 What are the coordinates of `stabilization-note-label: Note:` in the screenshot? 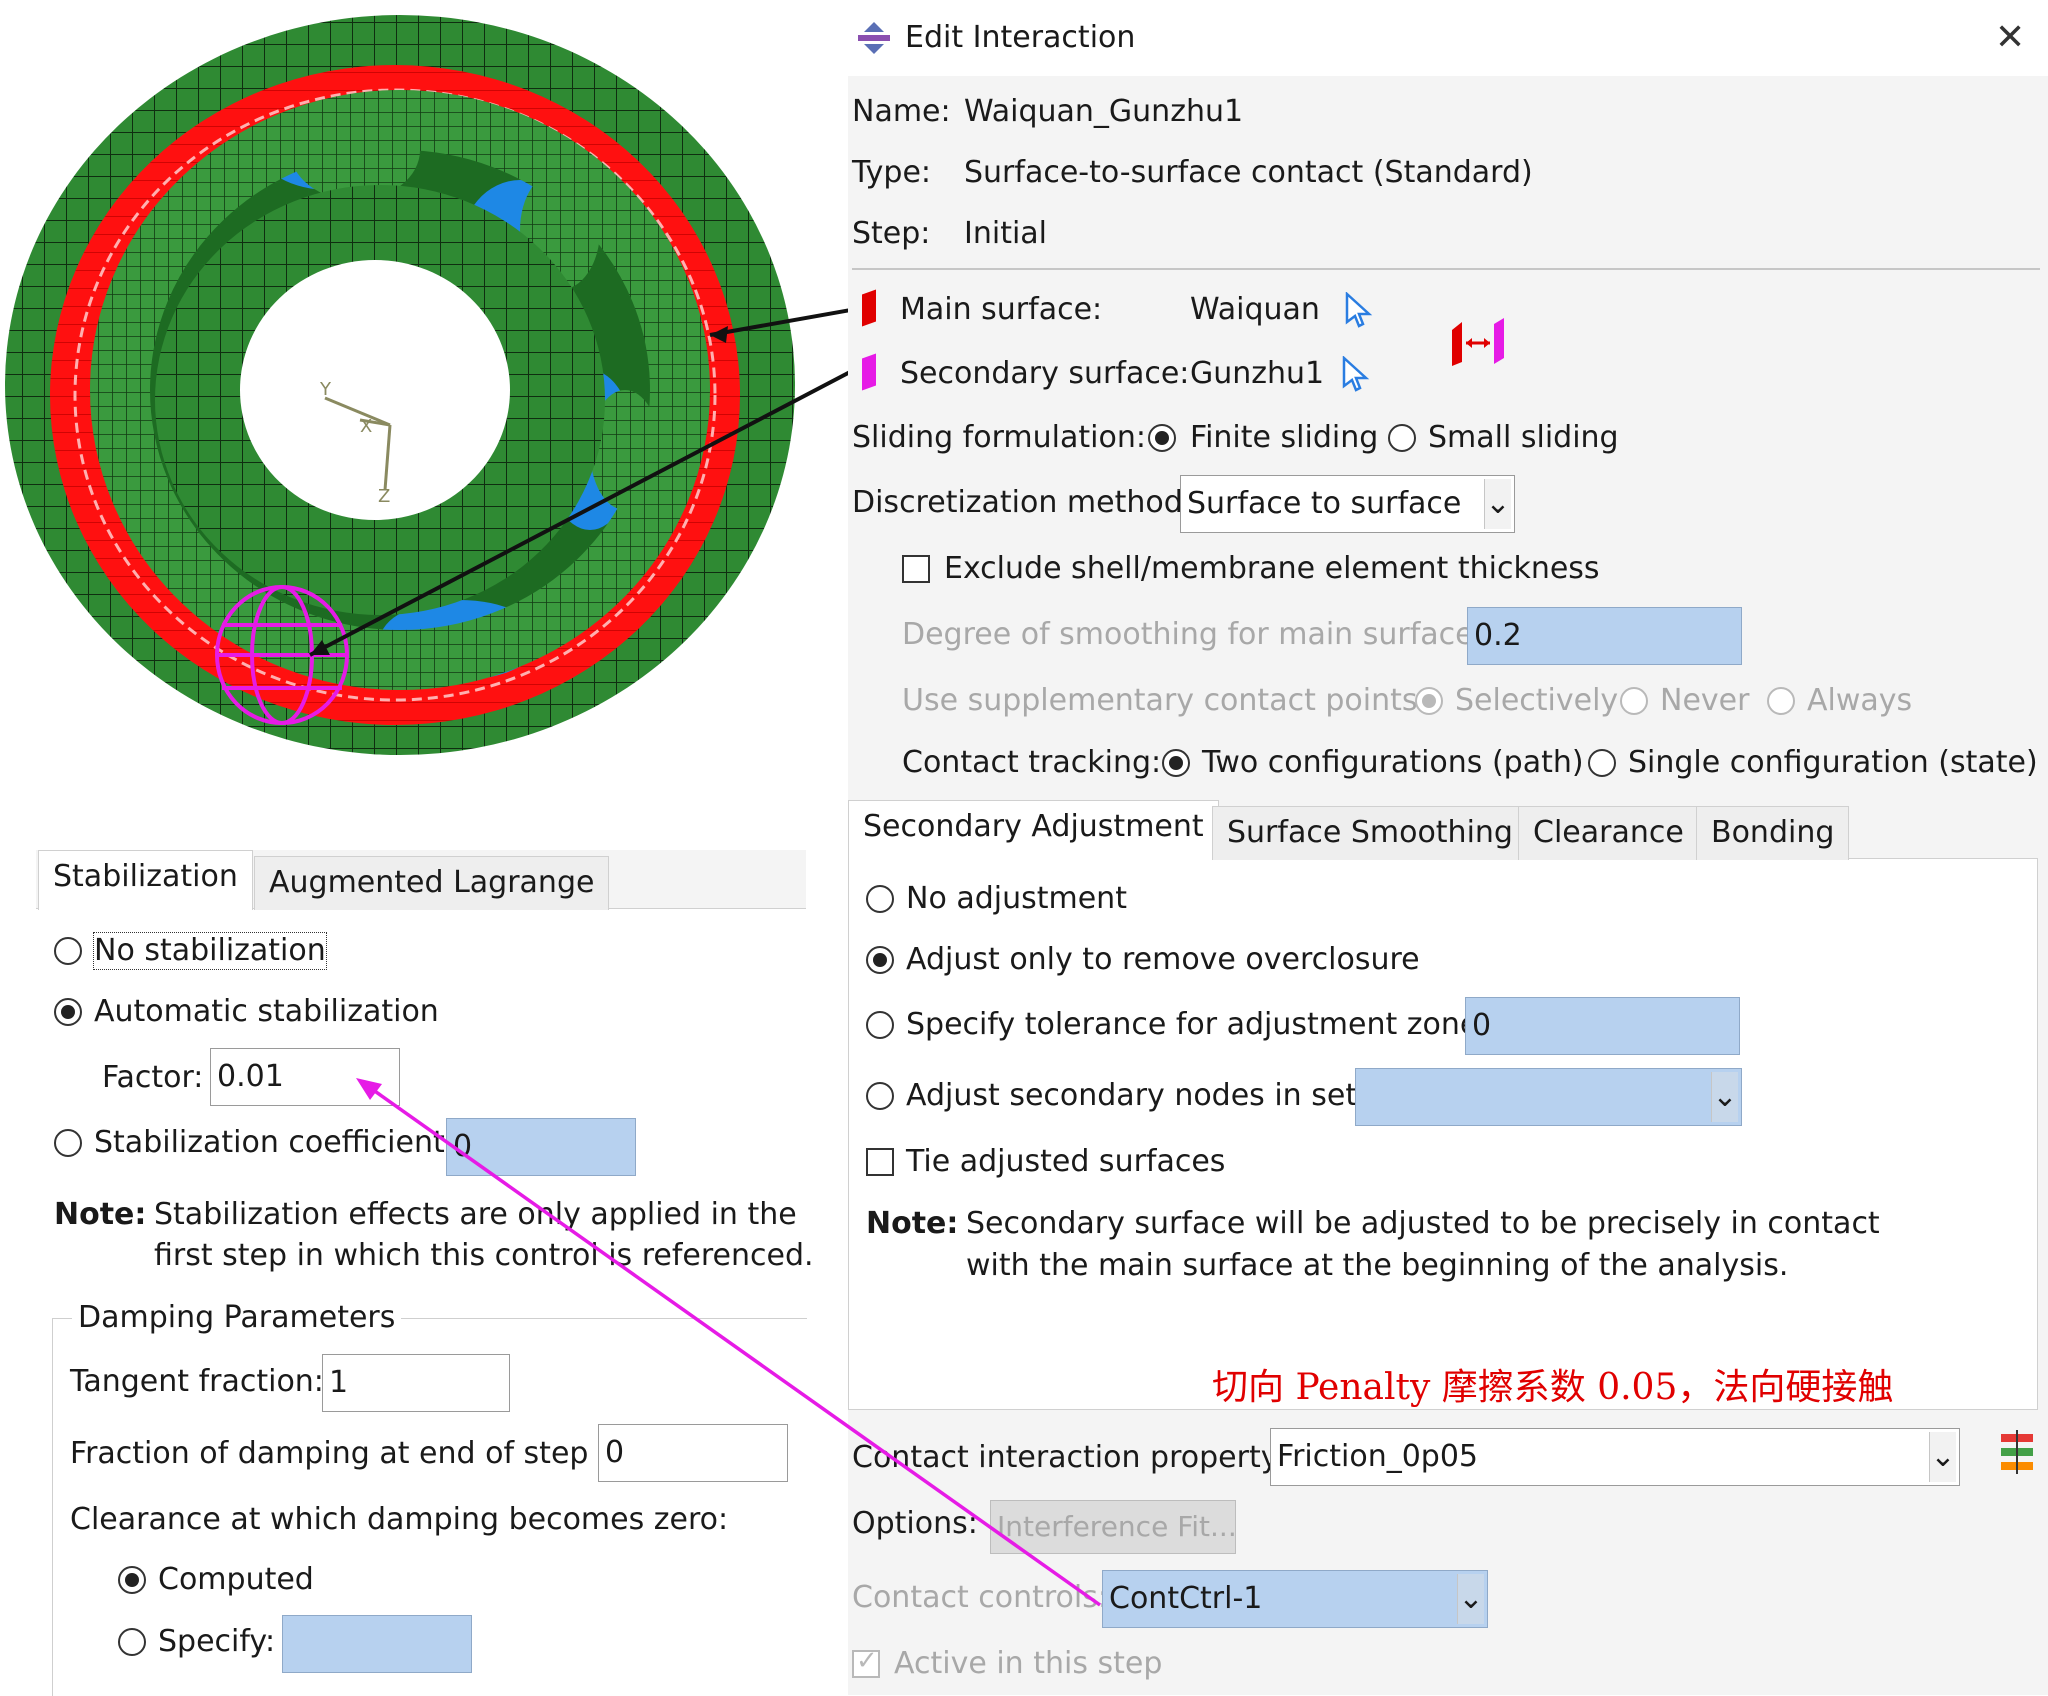 It's located at (100, 1214).